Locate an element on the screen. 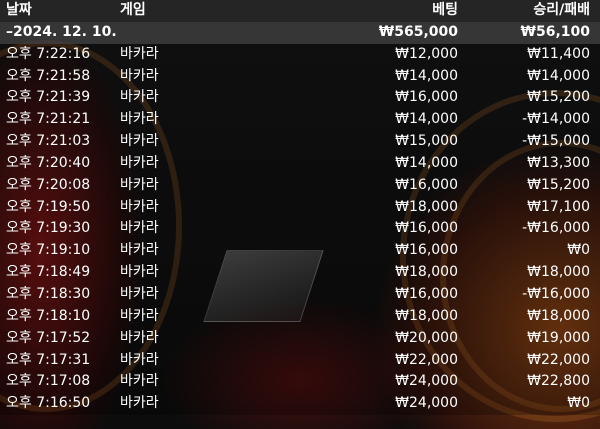 This screenshot has height=429, width=600. table-row: 오후 7:17:08 바카라 ₩24,000 ₩22,800 is located at coordinates (300, 382).